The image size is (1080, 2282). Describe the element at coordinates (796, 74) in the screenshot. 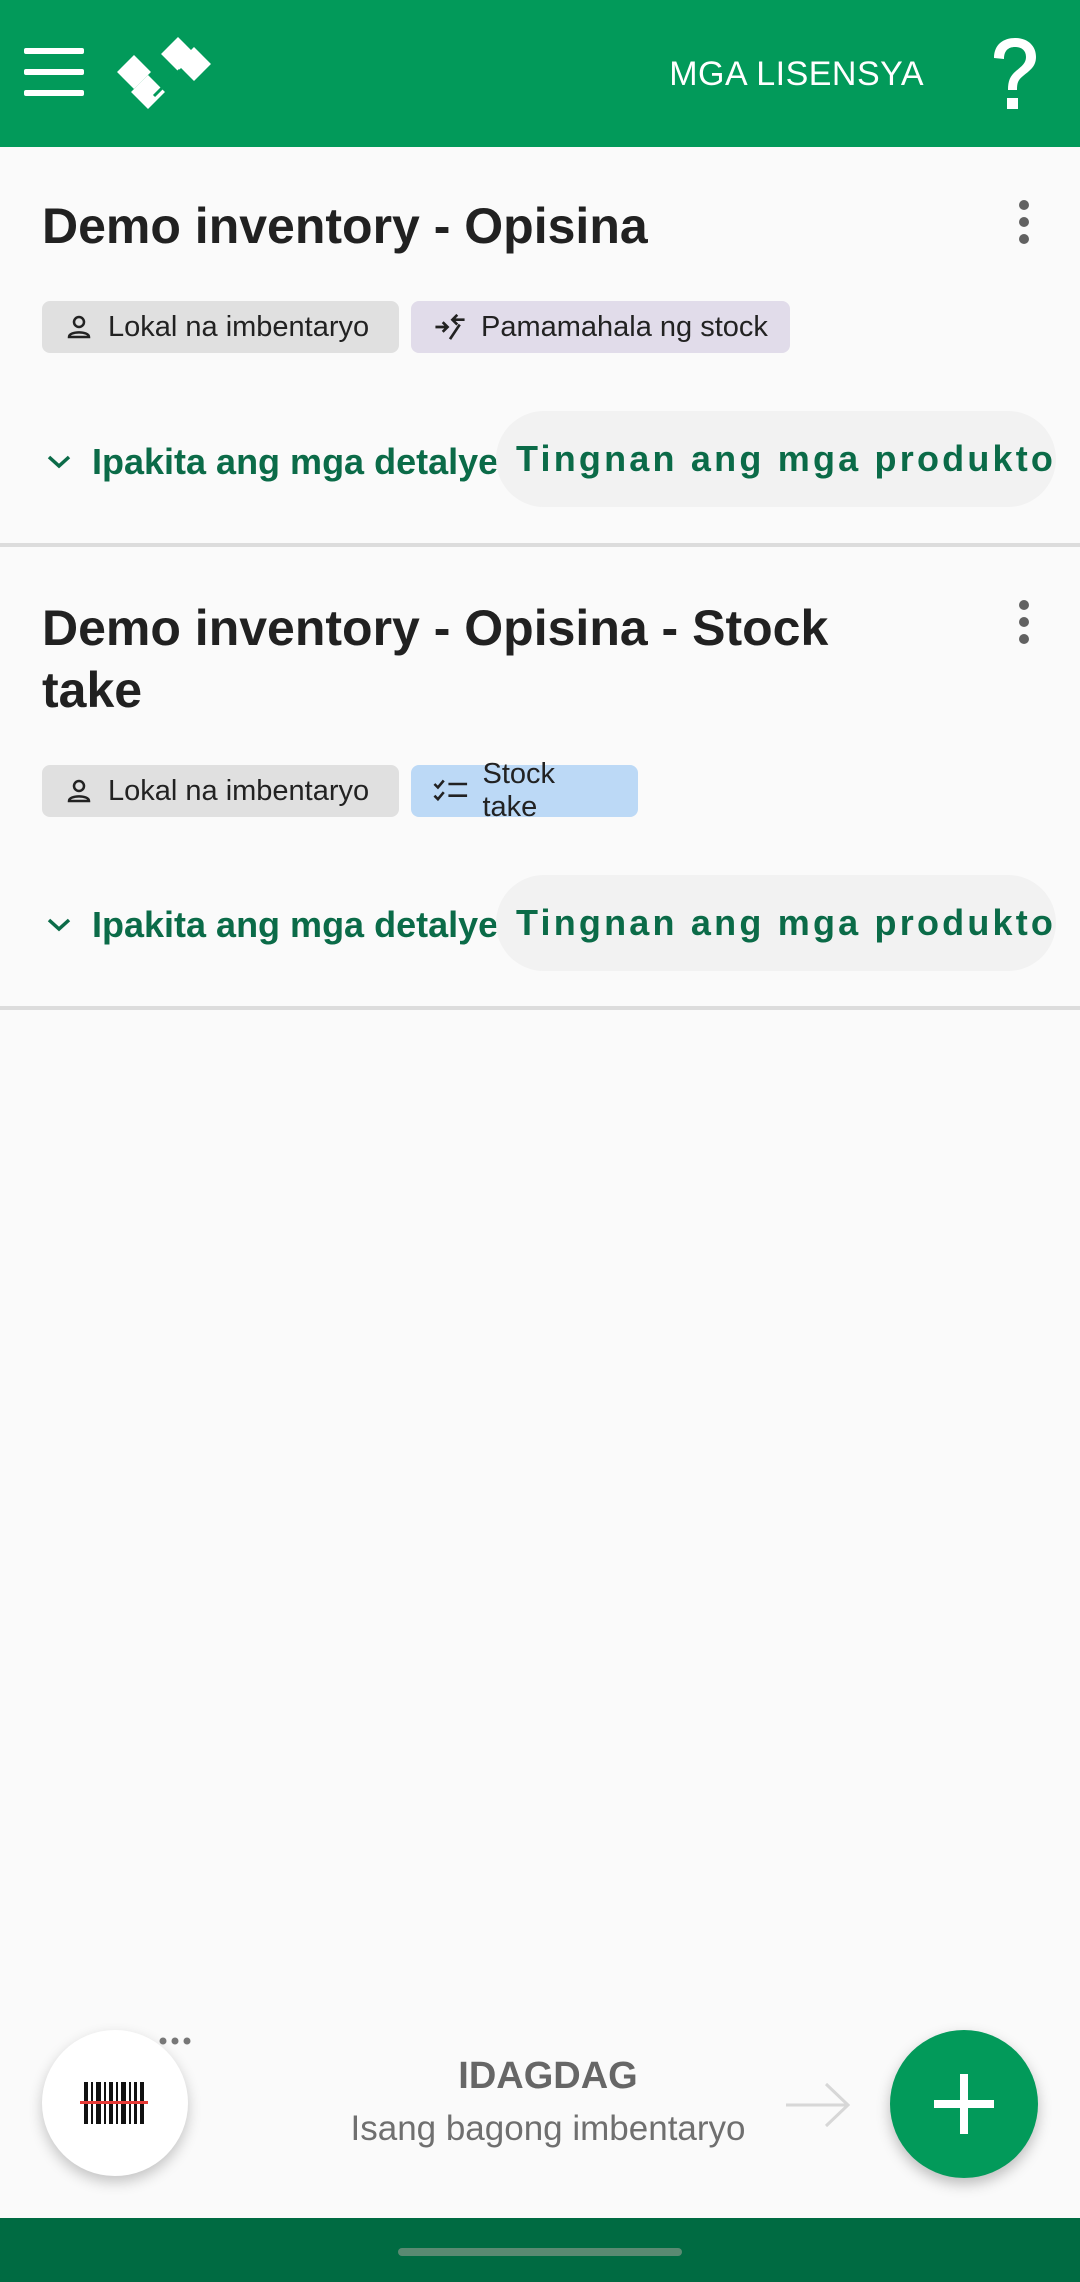

I see `licenses-button: MGA LISENSYA` at that location.